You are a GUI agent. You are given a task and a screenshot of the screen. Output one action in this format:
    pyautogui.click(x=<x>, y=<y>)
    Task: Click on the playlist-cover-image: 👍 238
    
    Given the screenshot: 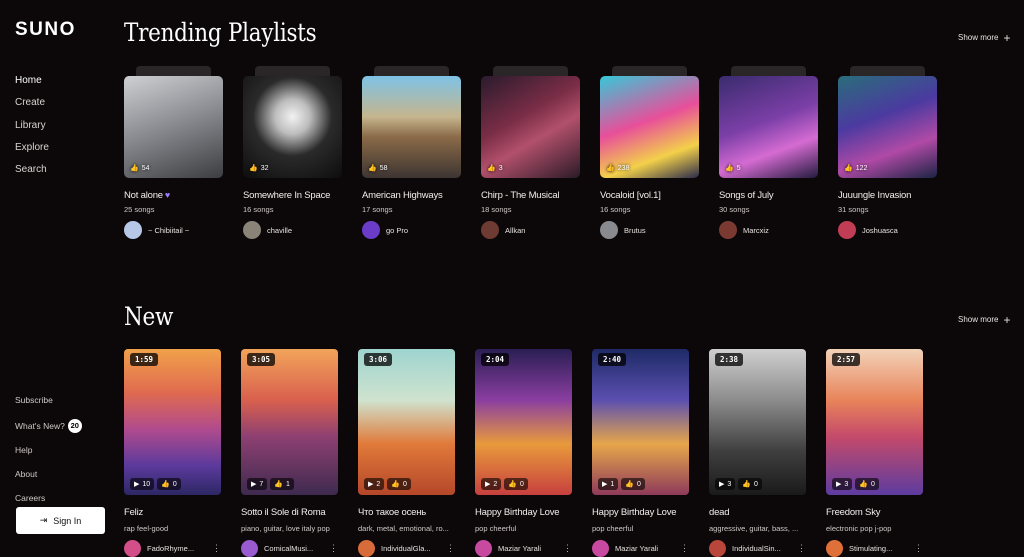 What is the action you would take?
    pyautogui.click(x=649, y=127)
    